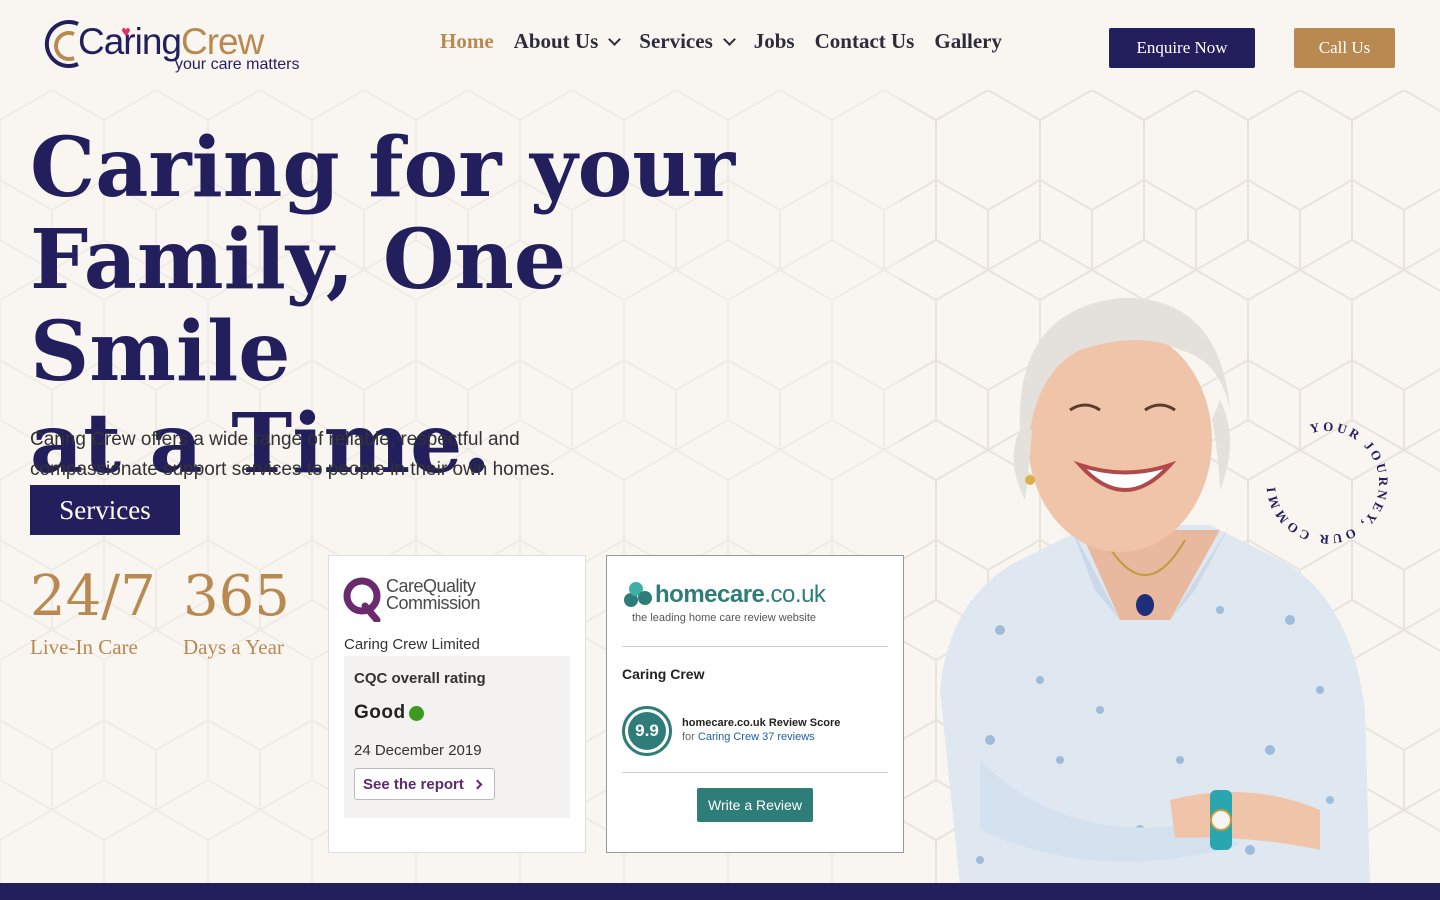 This screenshot has height=900, width=1440. I want to click on heart-icon: ♥, so click(126, 32).